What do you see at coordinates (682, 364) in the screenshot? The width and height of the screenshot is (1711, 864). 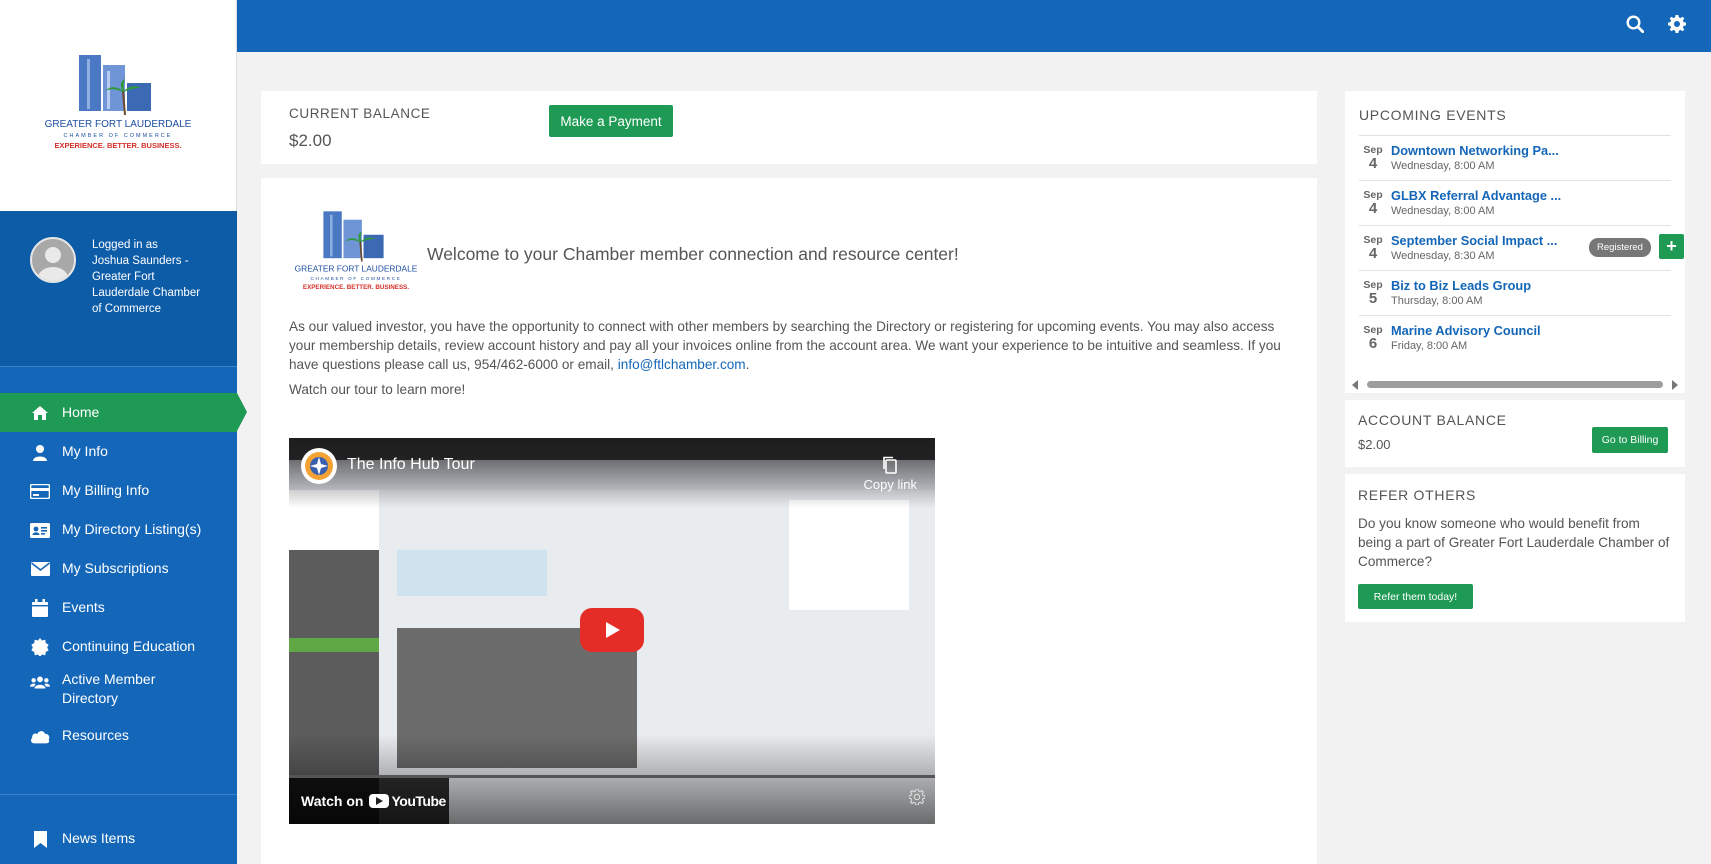 I see `email-link: info@ftlchamber.com` at bounding box center [682, 364].